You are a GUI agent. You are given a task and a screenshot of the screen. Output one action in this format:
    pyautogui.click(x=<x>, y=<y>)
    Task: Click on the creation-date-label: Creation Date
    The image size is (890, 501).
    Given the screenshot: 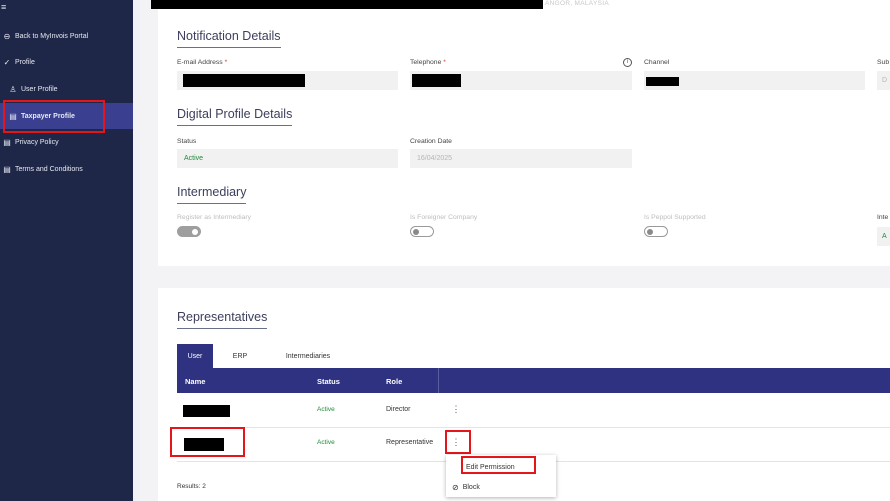 What is the action you would take?
    pyautogui.click(x=431, y=141)
    